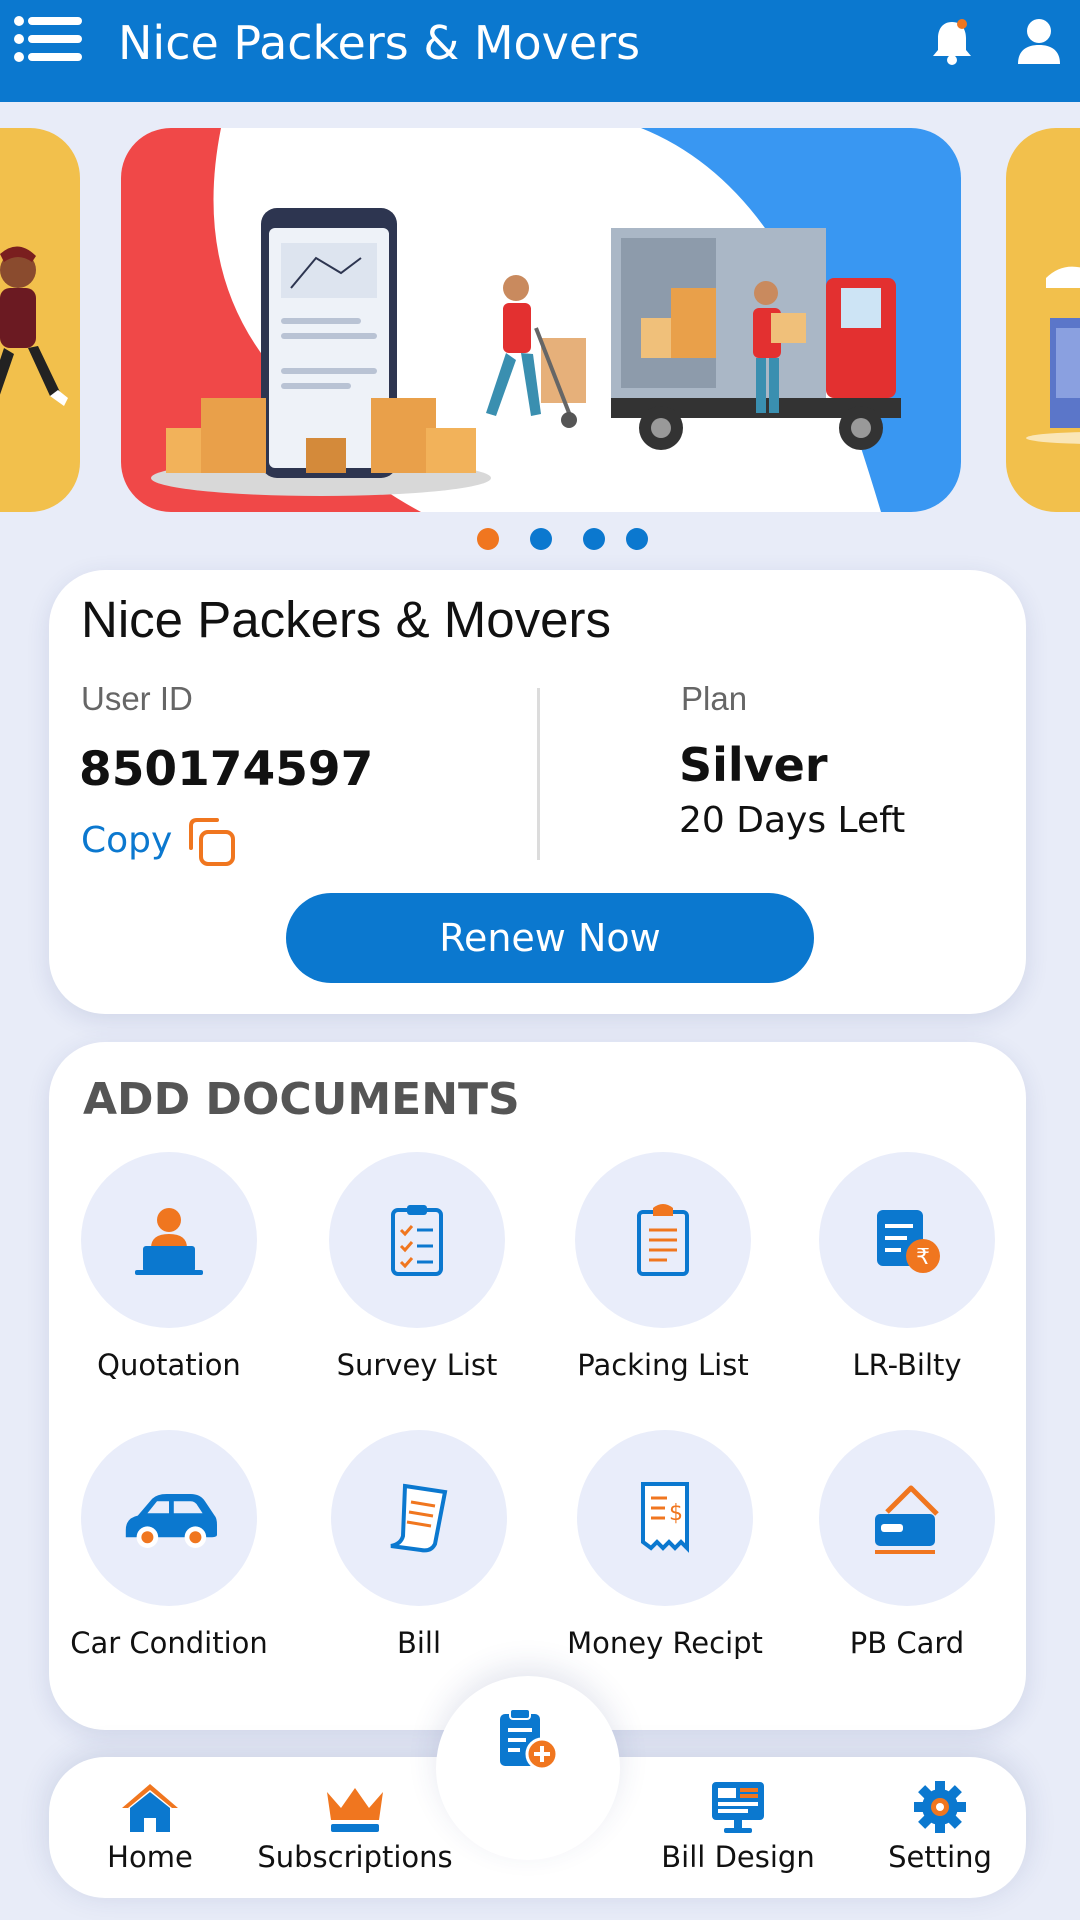  I want to click on user-icon, so click(1039, 42).